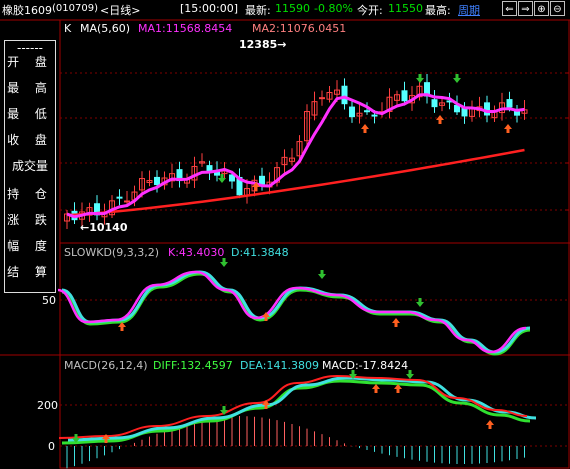 The image size is (570, 469). What do you see at coordinates (293, 406) in the screenshot?
I see `macd-red-line` at bounding box center [293, 406].